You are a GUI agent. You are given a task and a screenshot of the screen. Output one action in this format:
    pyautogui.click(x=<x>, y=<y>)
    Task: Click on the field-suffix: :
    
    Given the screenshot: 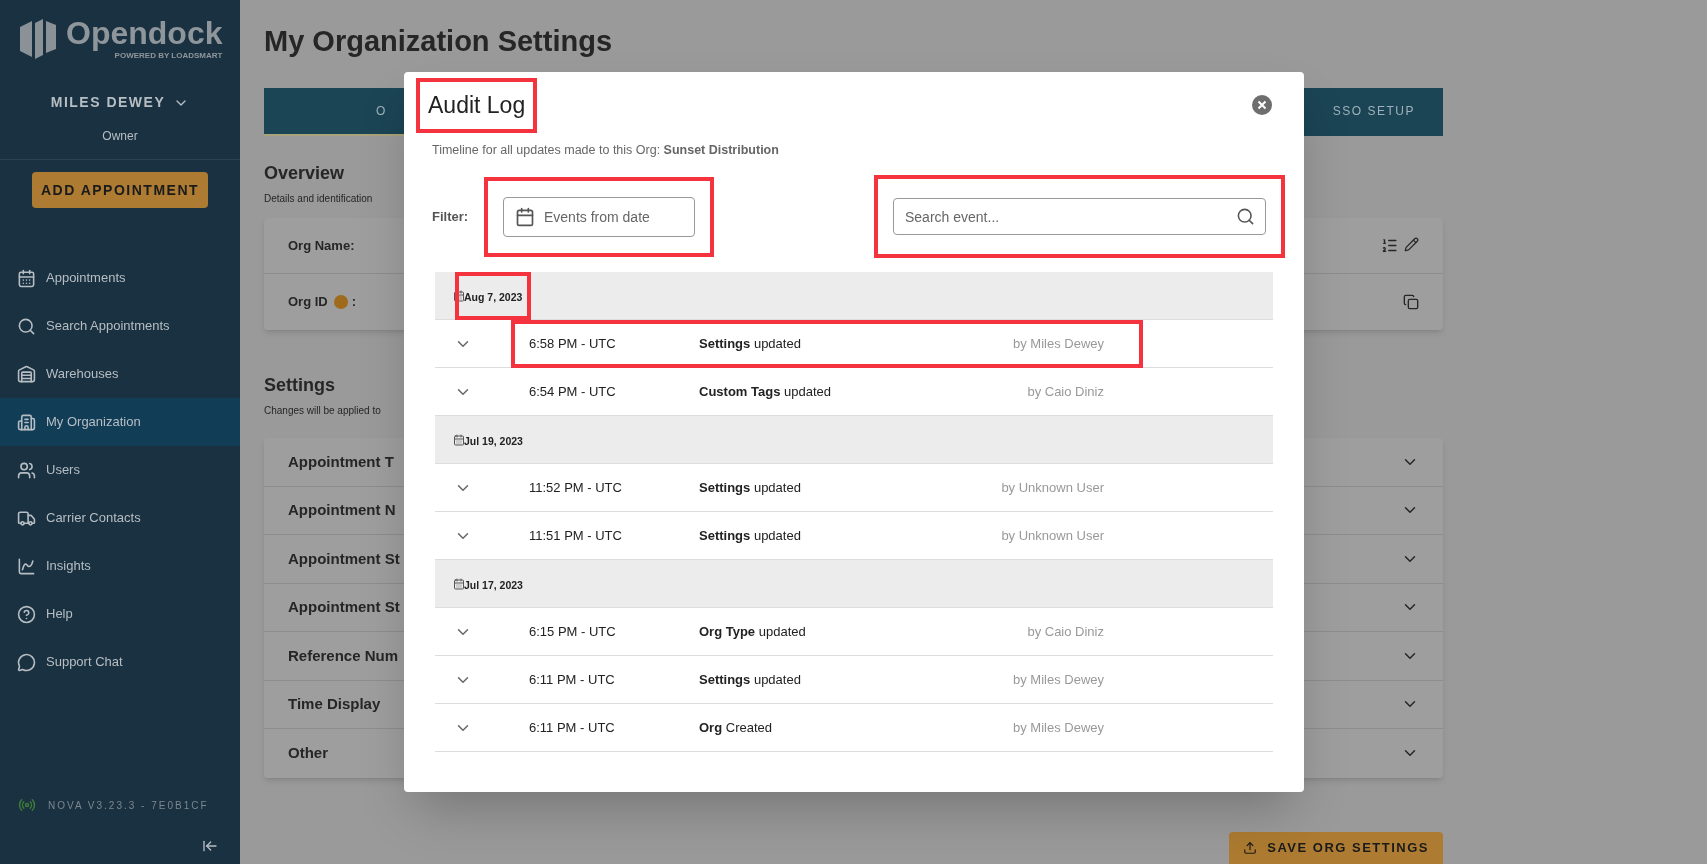 What is the action you would take?
    pyautogui.click(x=354, y=302)
    